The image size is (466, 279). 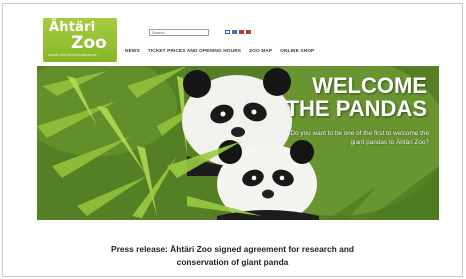 What do you see at coordinates (248, 32) in the screenshot?
I see `flag-russia-icon` at bounding box center [248, 32].